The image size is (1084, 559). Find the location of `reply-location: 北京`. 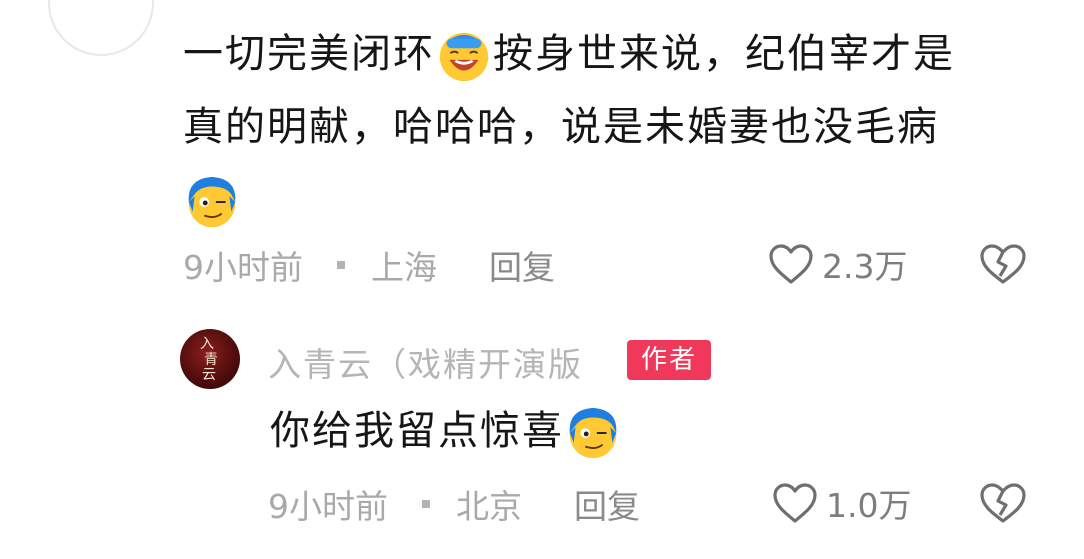

reply-location: 北京 is located at coordinates (489, 506).